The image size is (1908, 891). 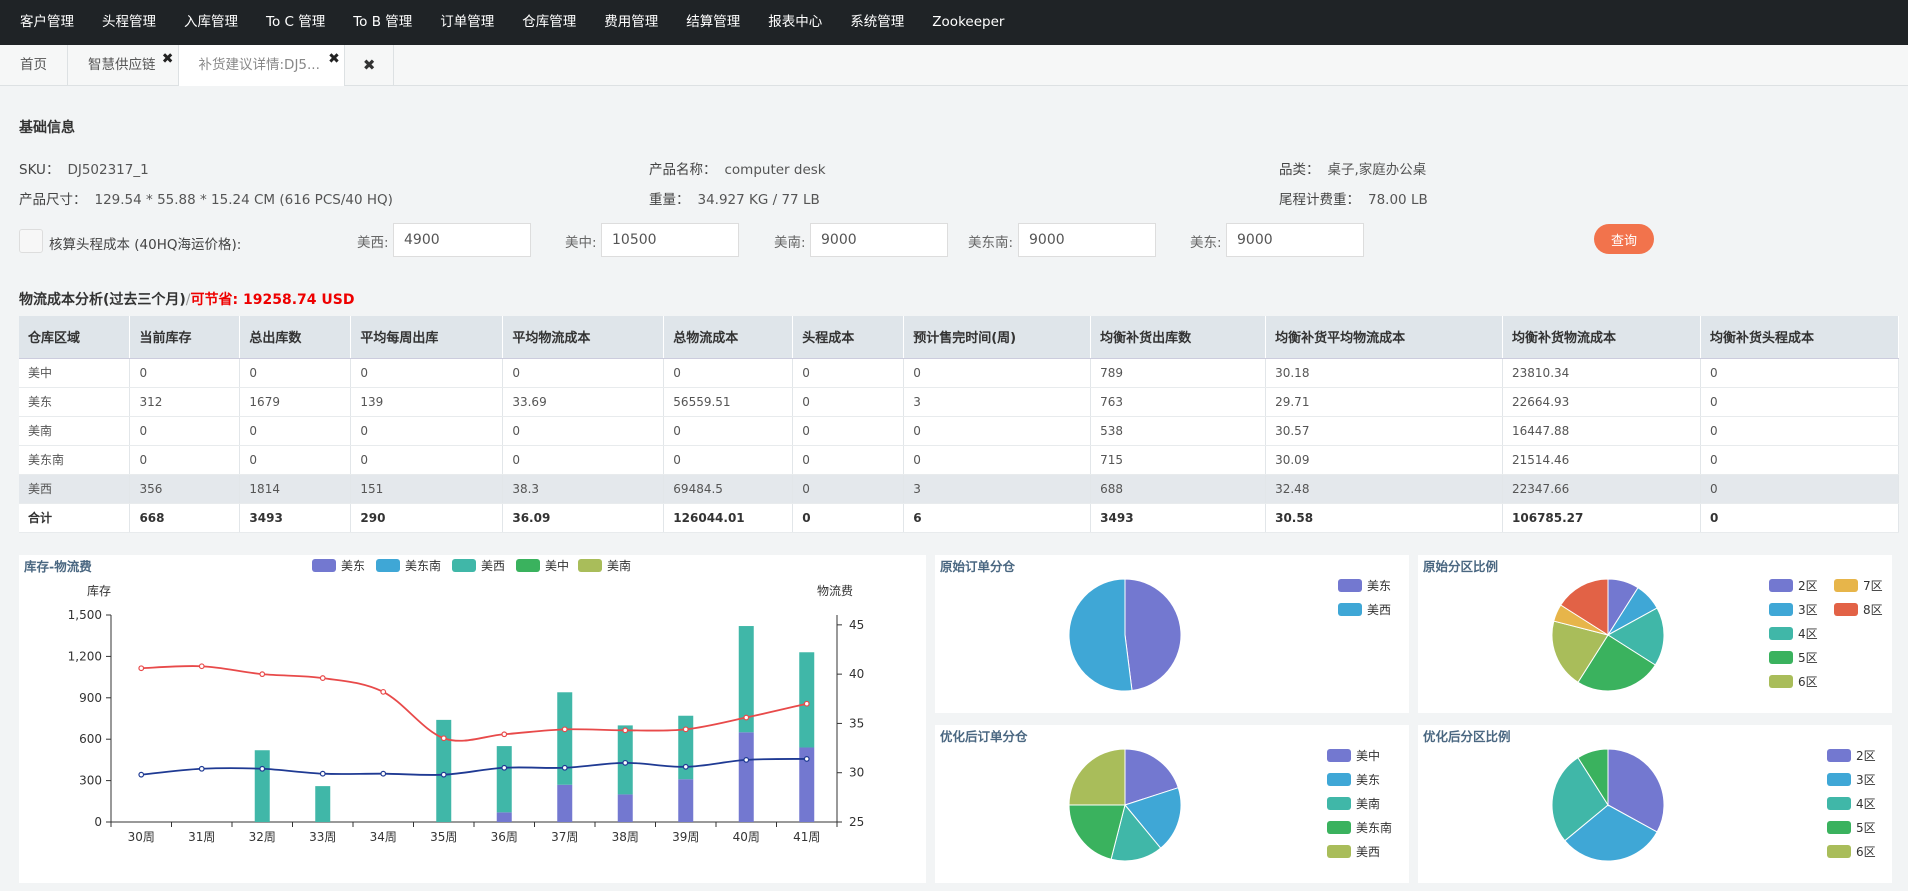 I want to click on nav-item-first-leg: 头程管理, so click(x=129, y=22).